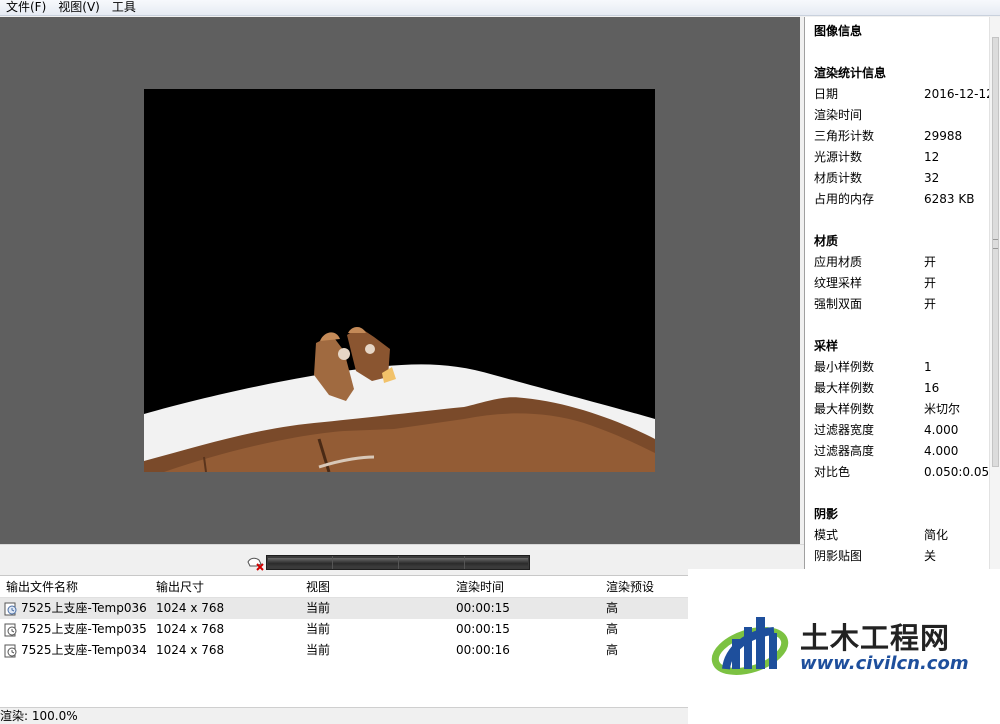  What do you see at coordinates (928, 367) in the screenshot?
I see `info-value: 1` at bounding box center [928, 367].